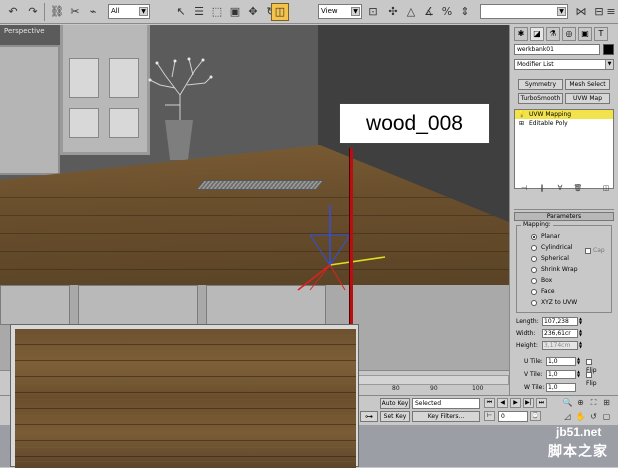  I want to click on select-and-scale-icon: ◫, so click(280, 12).